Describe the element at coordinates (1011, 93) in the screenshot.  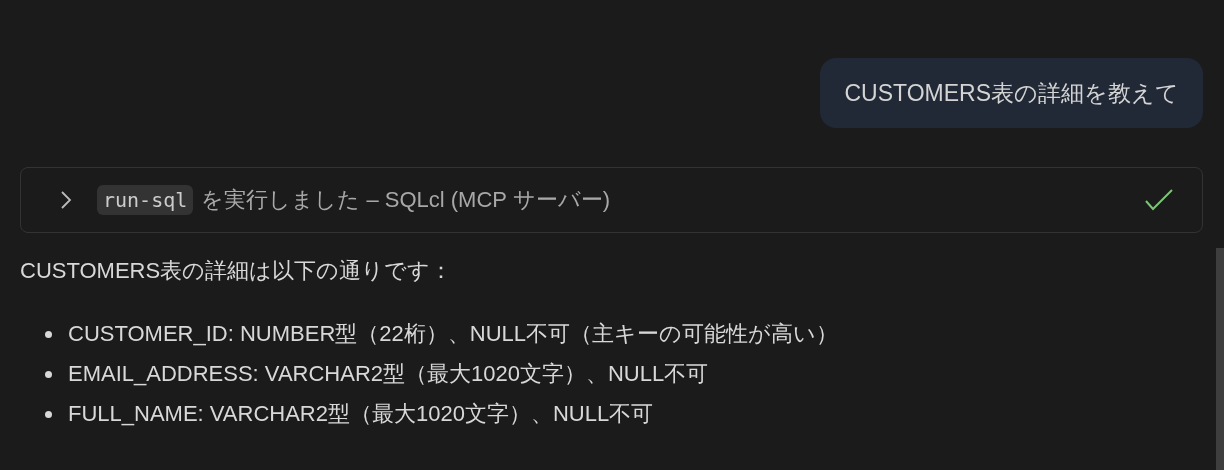
I see `user-message: CUSTOMERS表の詳細を教えて` at that location.